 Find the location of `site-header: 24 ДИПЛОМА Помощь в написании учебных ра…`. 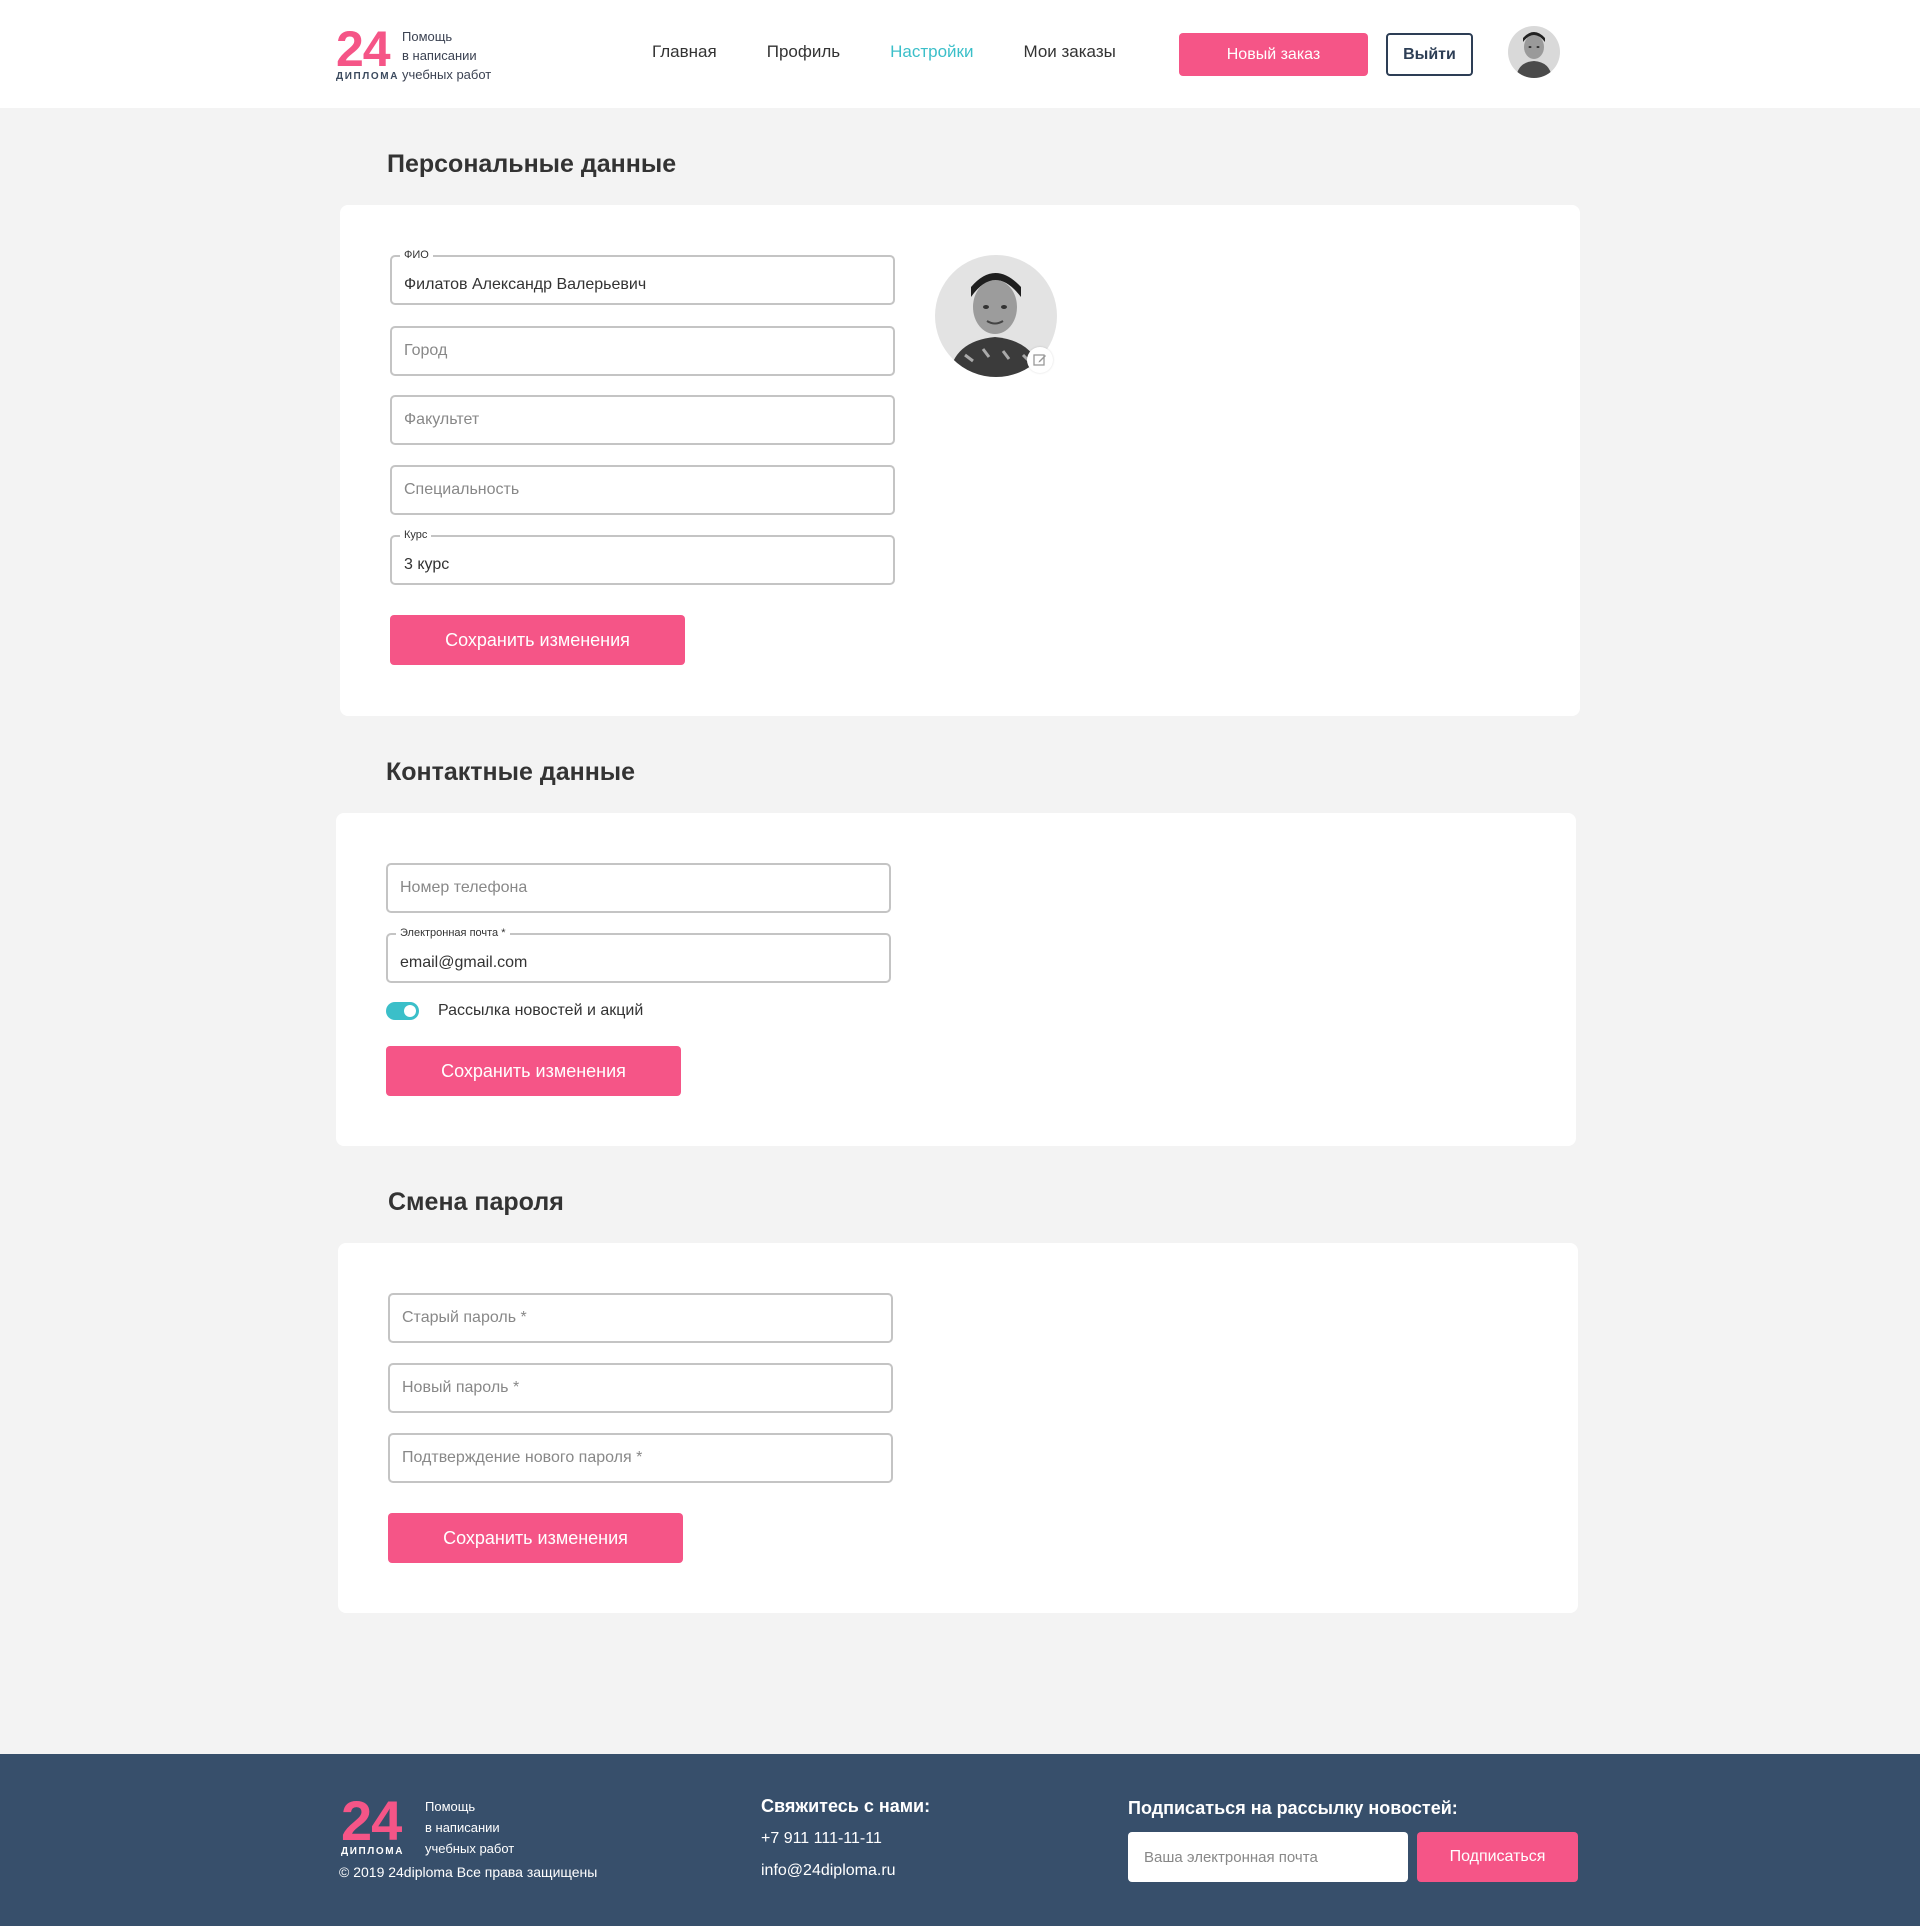

site-header: 24 ДИПЛОМА Помощь в написании учебных ра… is located at coordinates (960, 54).